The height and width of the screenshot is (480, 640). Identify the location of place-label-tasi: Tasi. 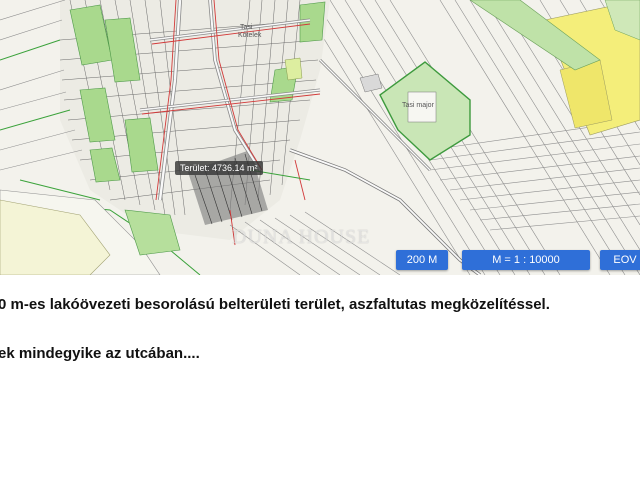
(246, 27).